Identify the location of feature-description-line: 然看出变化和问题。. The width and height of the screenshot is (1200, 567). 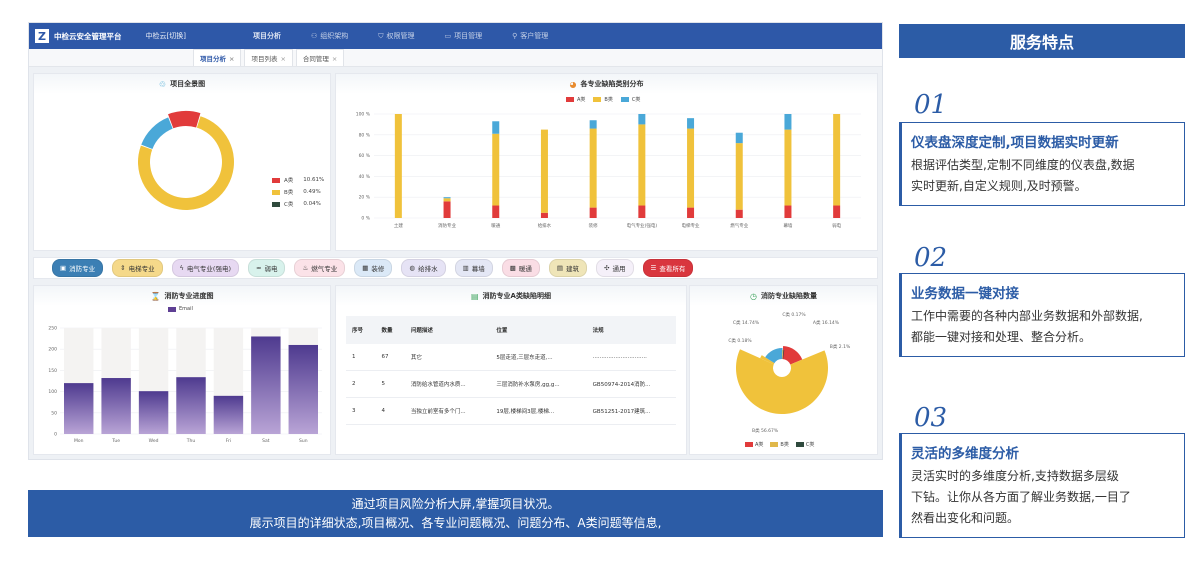
(965, 518).